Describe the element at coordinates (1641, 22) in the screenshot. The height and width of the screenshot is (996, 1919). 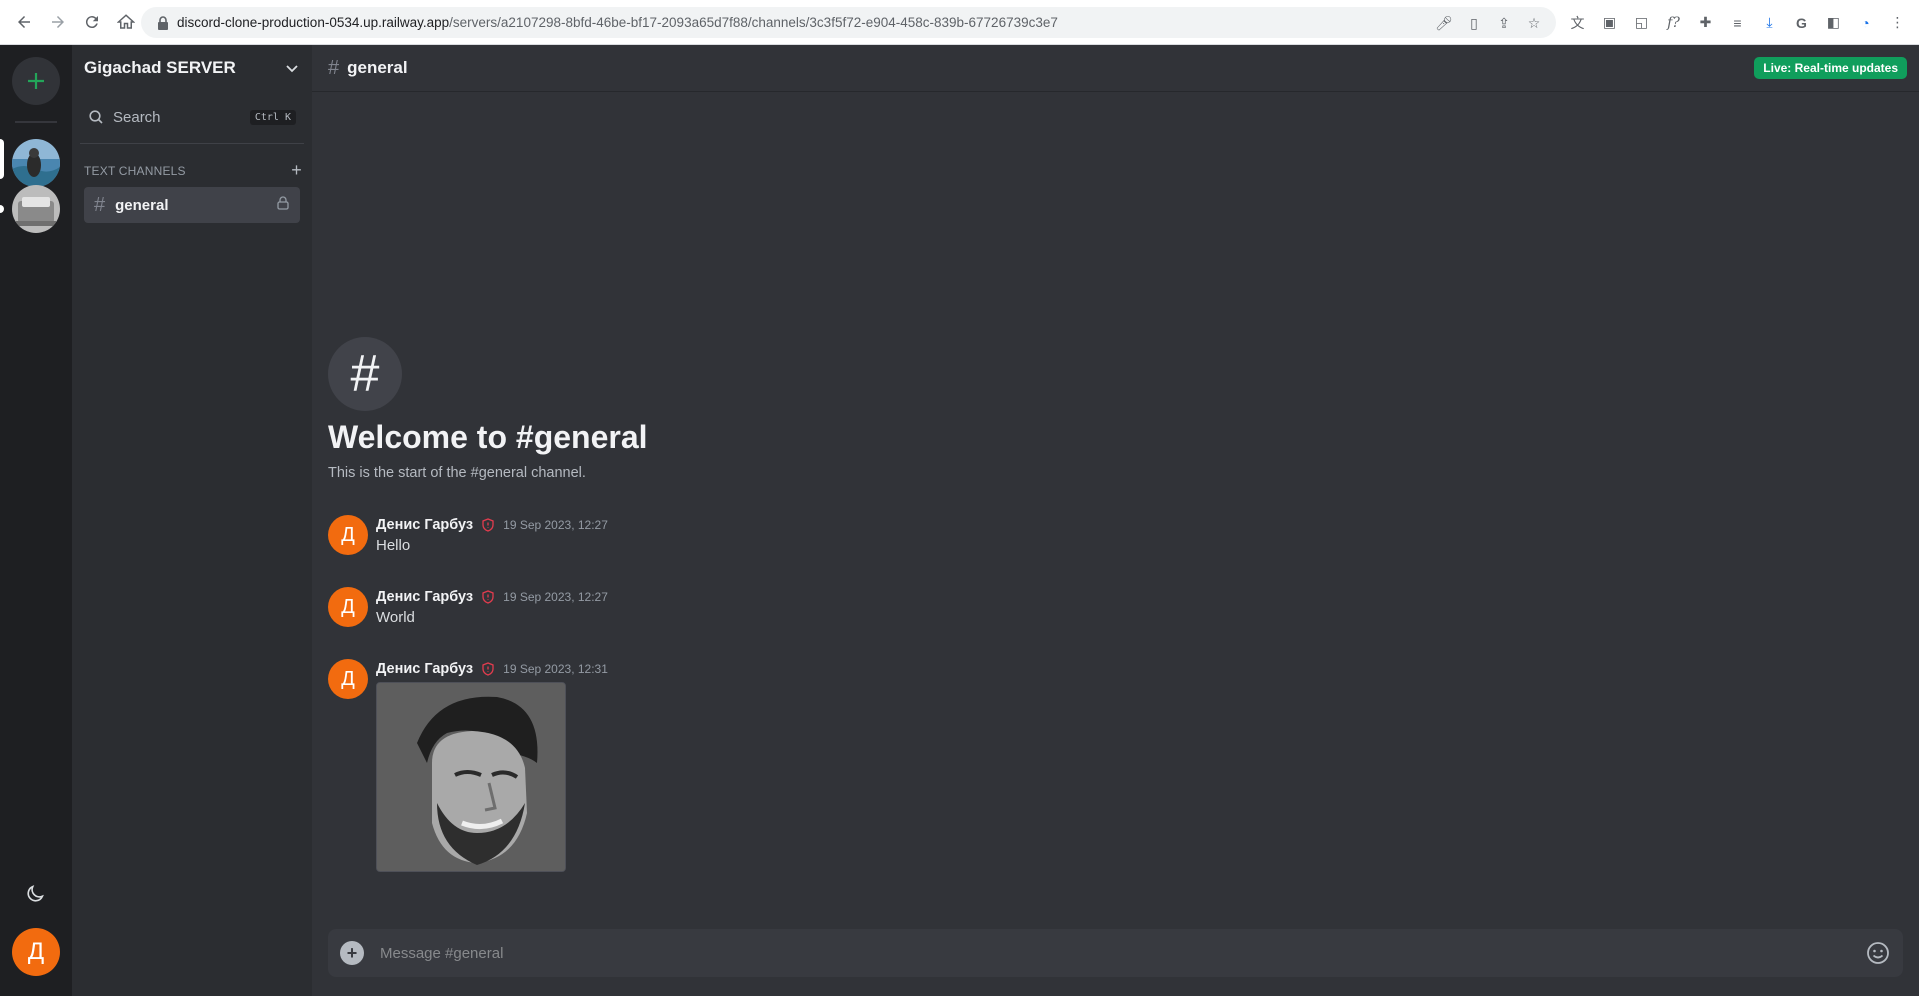
I see `picture-in-picture-icon: ◱` at that location.